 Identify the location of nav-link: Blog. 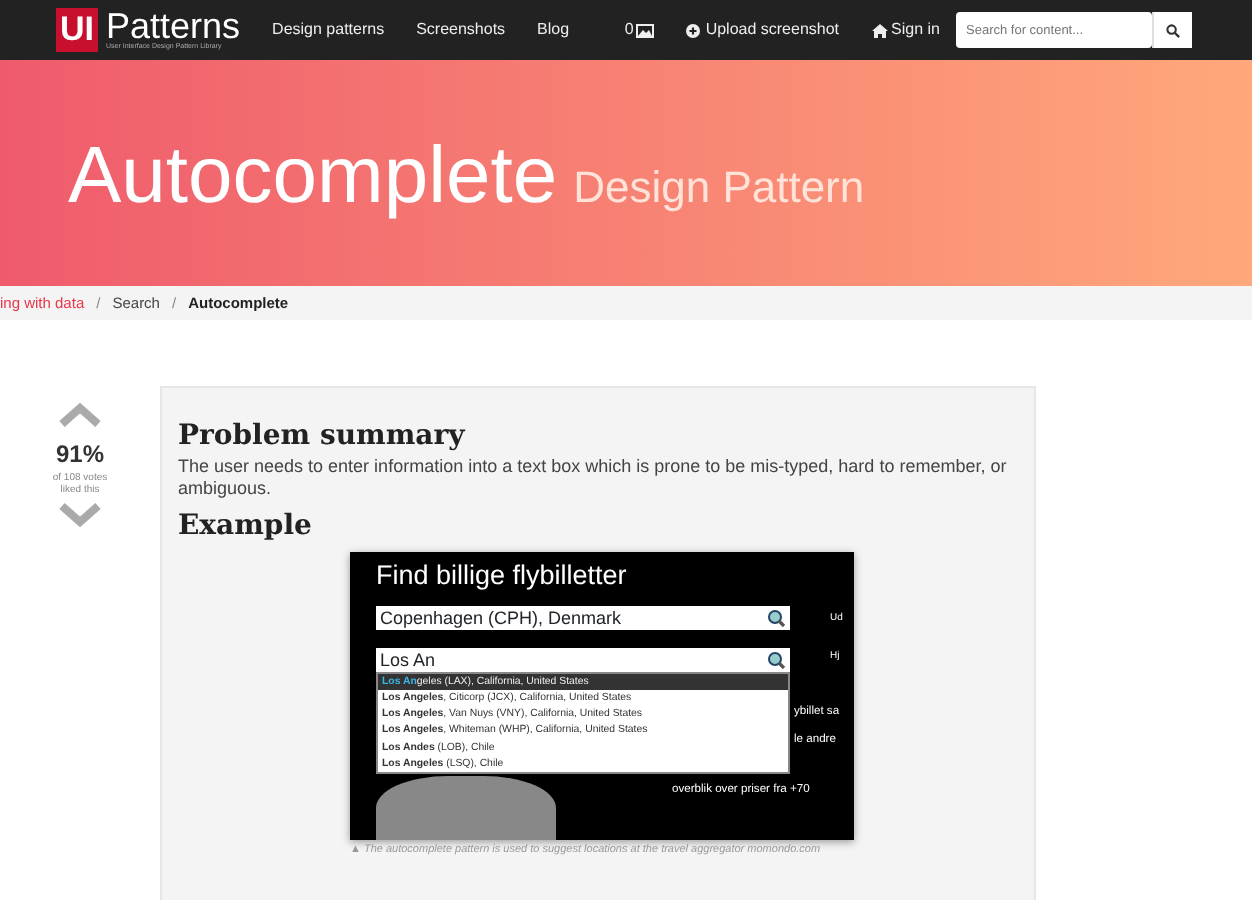
(553, 30).